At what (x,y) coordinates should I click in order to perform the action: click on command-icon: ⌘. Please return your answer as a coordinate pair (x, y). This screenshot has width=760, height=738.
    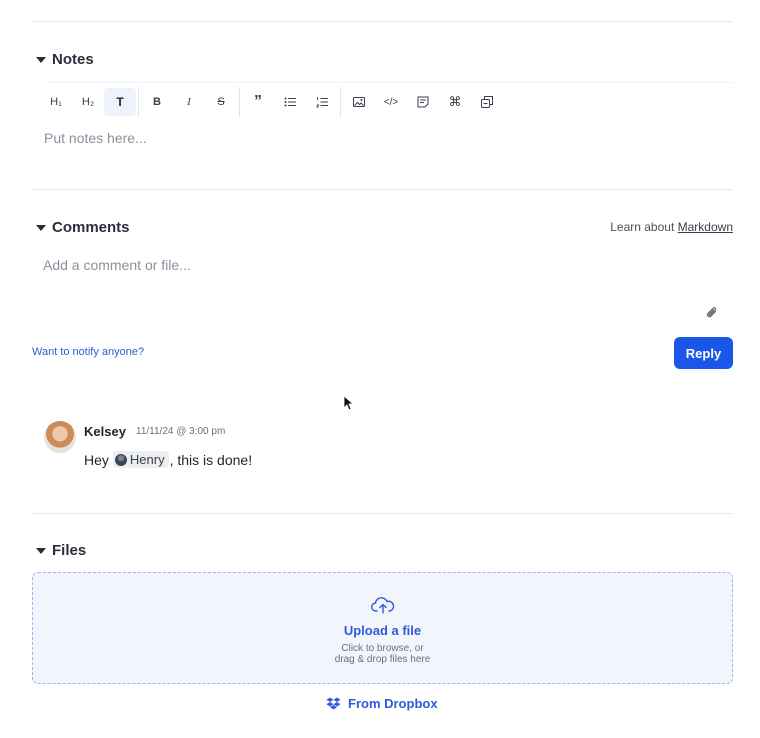
    Looking at the image, I should click on (455, 101).